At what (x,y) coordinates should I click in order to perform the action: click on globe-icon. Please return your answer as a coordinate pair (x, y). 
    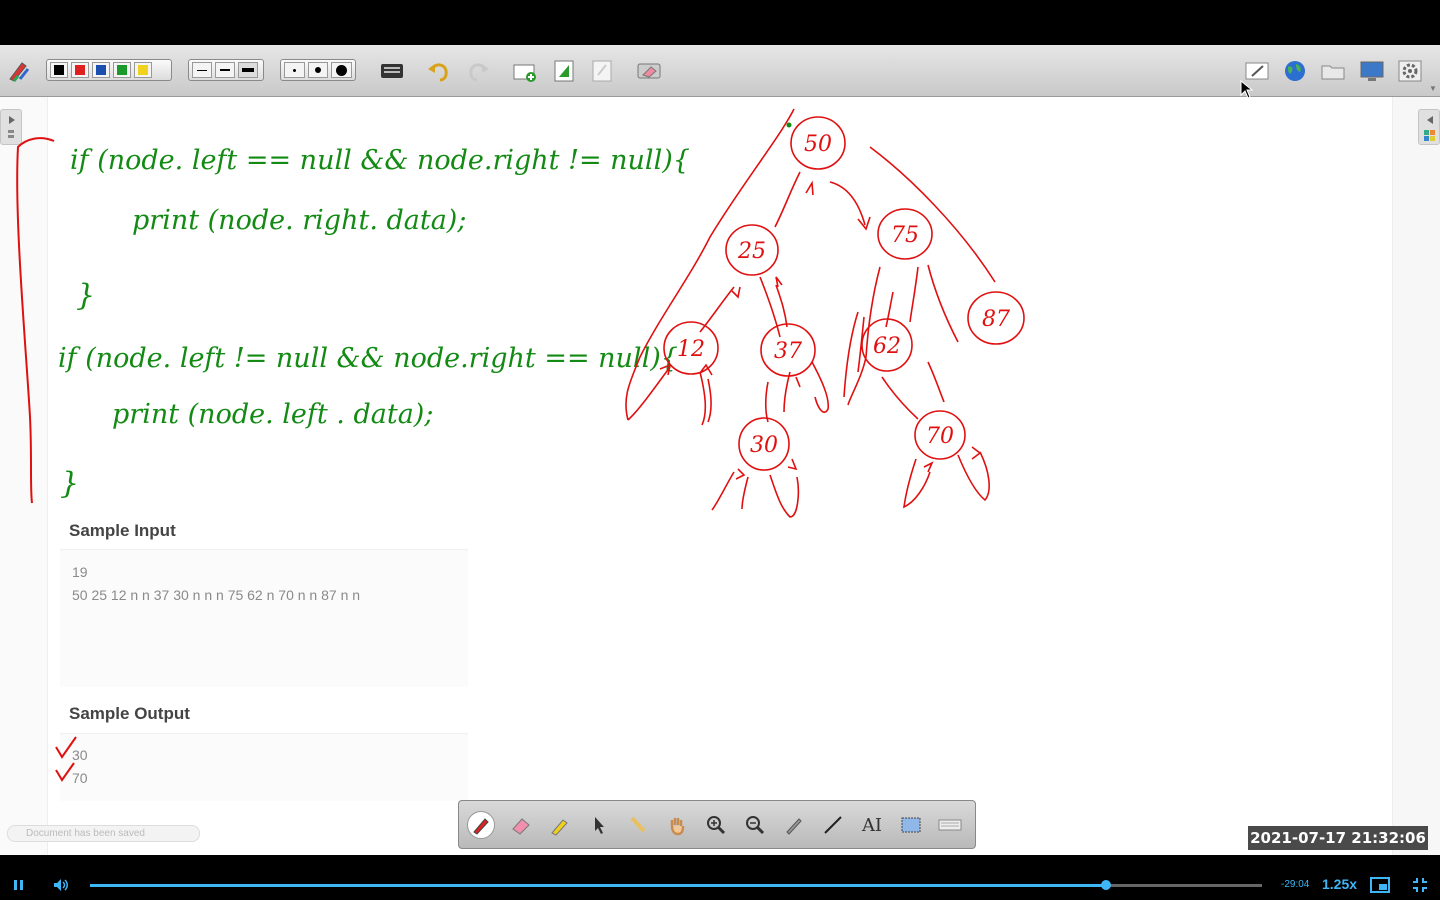
    Looking at the image, I should click on (1295, 71).